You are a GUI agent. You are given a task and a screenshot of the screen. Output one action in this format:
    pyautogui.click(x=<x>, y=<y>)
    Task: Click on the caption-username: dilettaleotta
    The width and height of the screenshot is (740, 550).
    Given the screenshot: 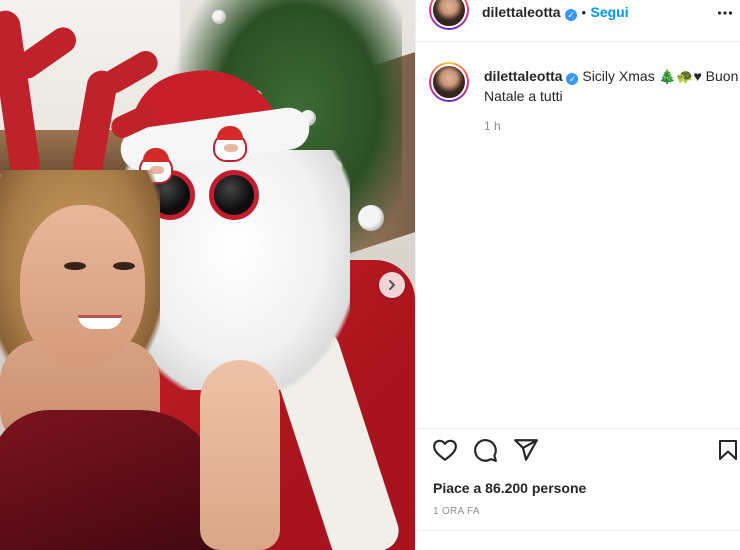 What is the action you would take?
    pyautogui.click(x=523, y=76)
    